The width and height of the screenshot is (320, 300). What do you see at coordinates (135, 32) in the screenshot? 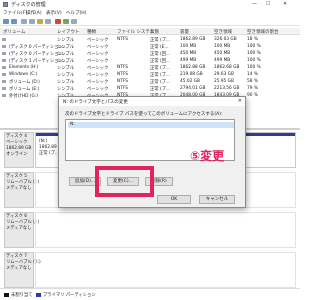
I see `col-filesystem: ファイル システム` at bounding box center [135, 32].